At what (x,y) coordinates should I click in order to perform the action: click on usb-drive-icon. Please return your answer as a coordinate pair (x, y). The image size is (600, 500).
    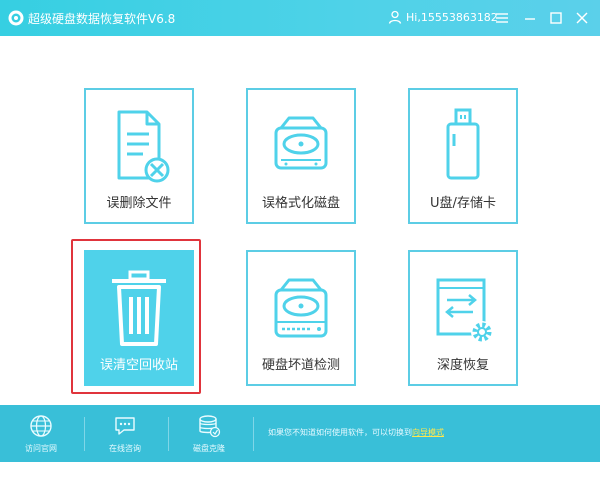
    Looking at the image, I should click on (463, 144).